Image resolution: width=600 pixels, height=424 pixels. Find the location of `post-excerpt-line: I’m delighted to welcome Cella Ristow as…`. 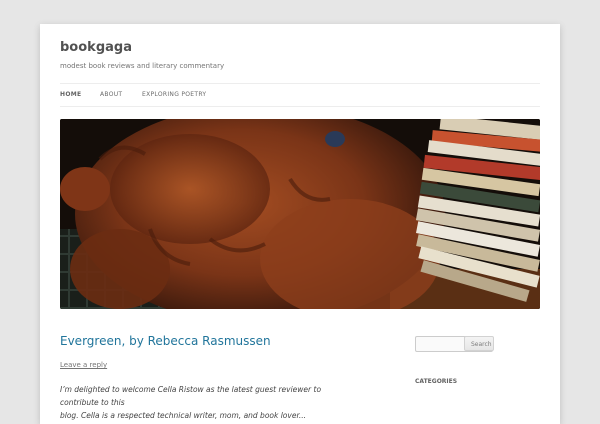

post-excerpt-line: I’m delighted to welcome Cella Ristow as… is located at coordinates (191, 396).